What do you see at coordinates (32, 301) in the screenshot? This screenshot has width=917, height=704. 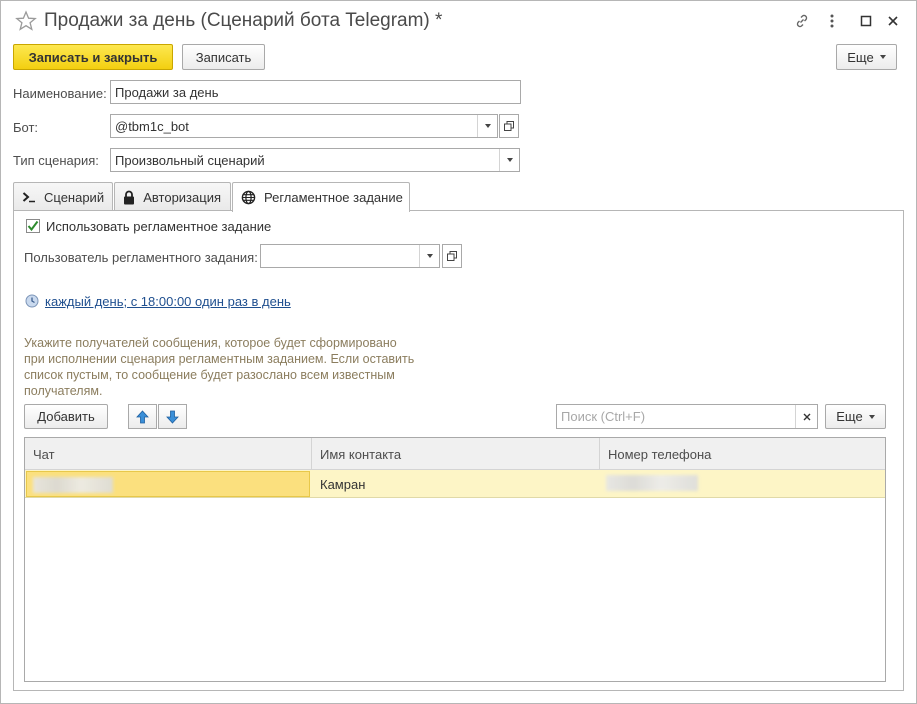 I see `schedule-clock-icon` at bounding box center [32, 301].